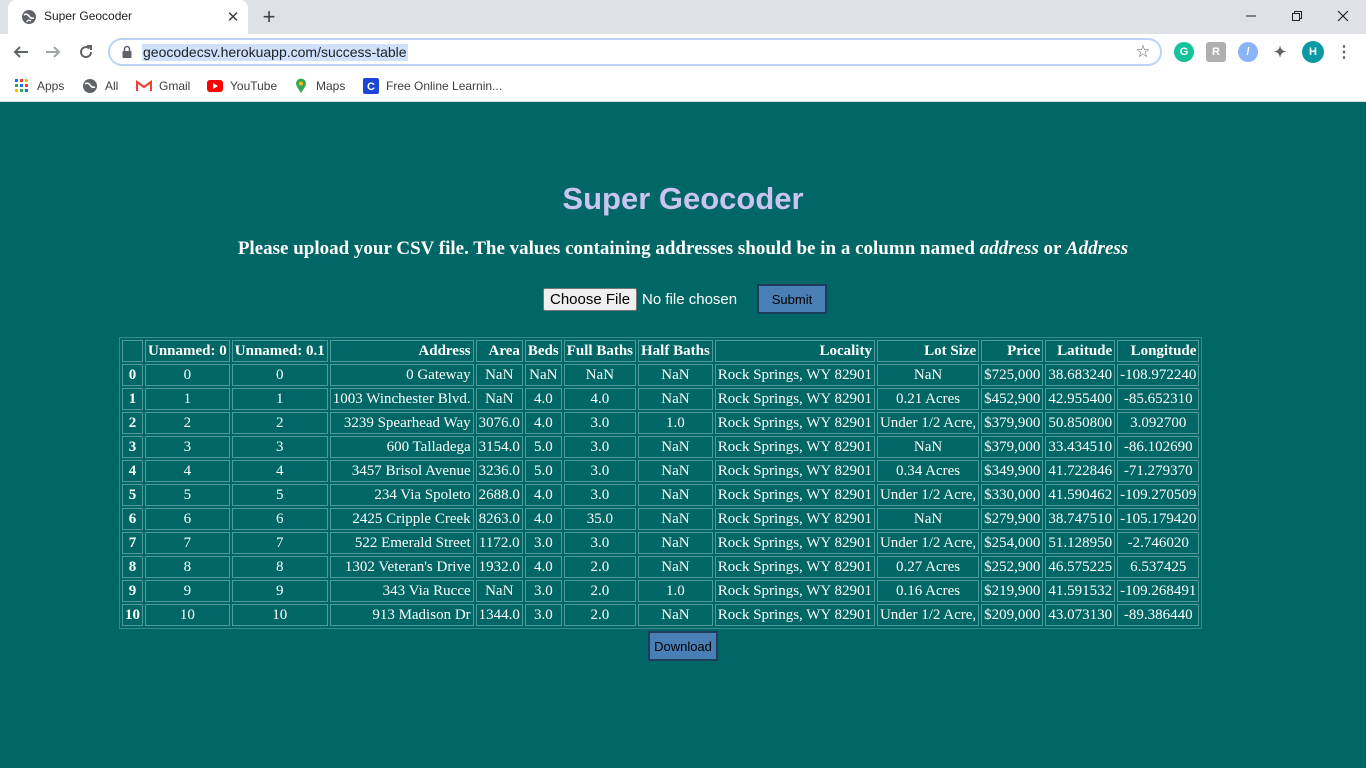 This screenshot has height=768, width=1366. Describe the element at coordinates (187, 447) in the screenshot. I see `table-cell: 3` at that location.